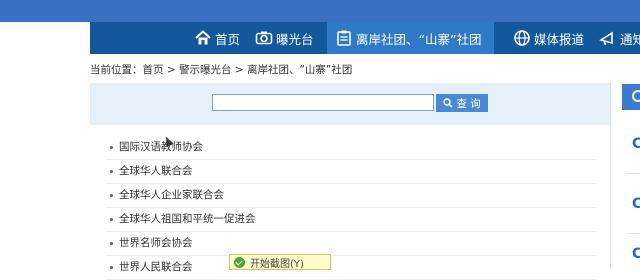 The image size is (640, 280). What do you see at coordinates (351, 148) in the screenshot?
I see `list-item: 国际汉语教师协会` at bounding box center [351, 148].